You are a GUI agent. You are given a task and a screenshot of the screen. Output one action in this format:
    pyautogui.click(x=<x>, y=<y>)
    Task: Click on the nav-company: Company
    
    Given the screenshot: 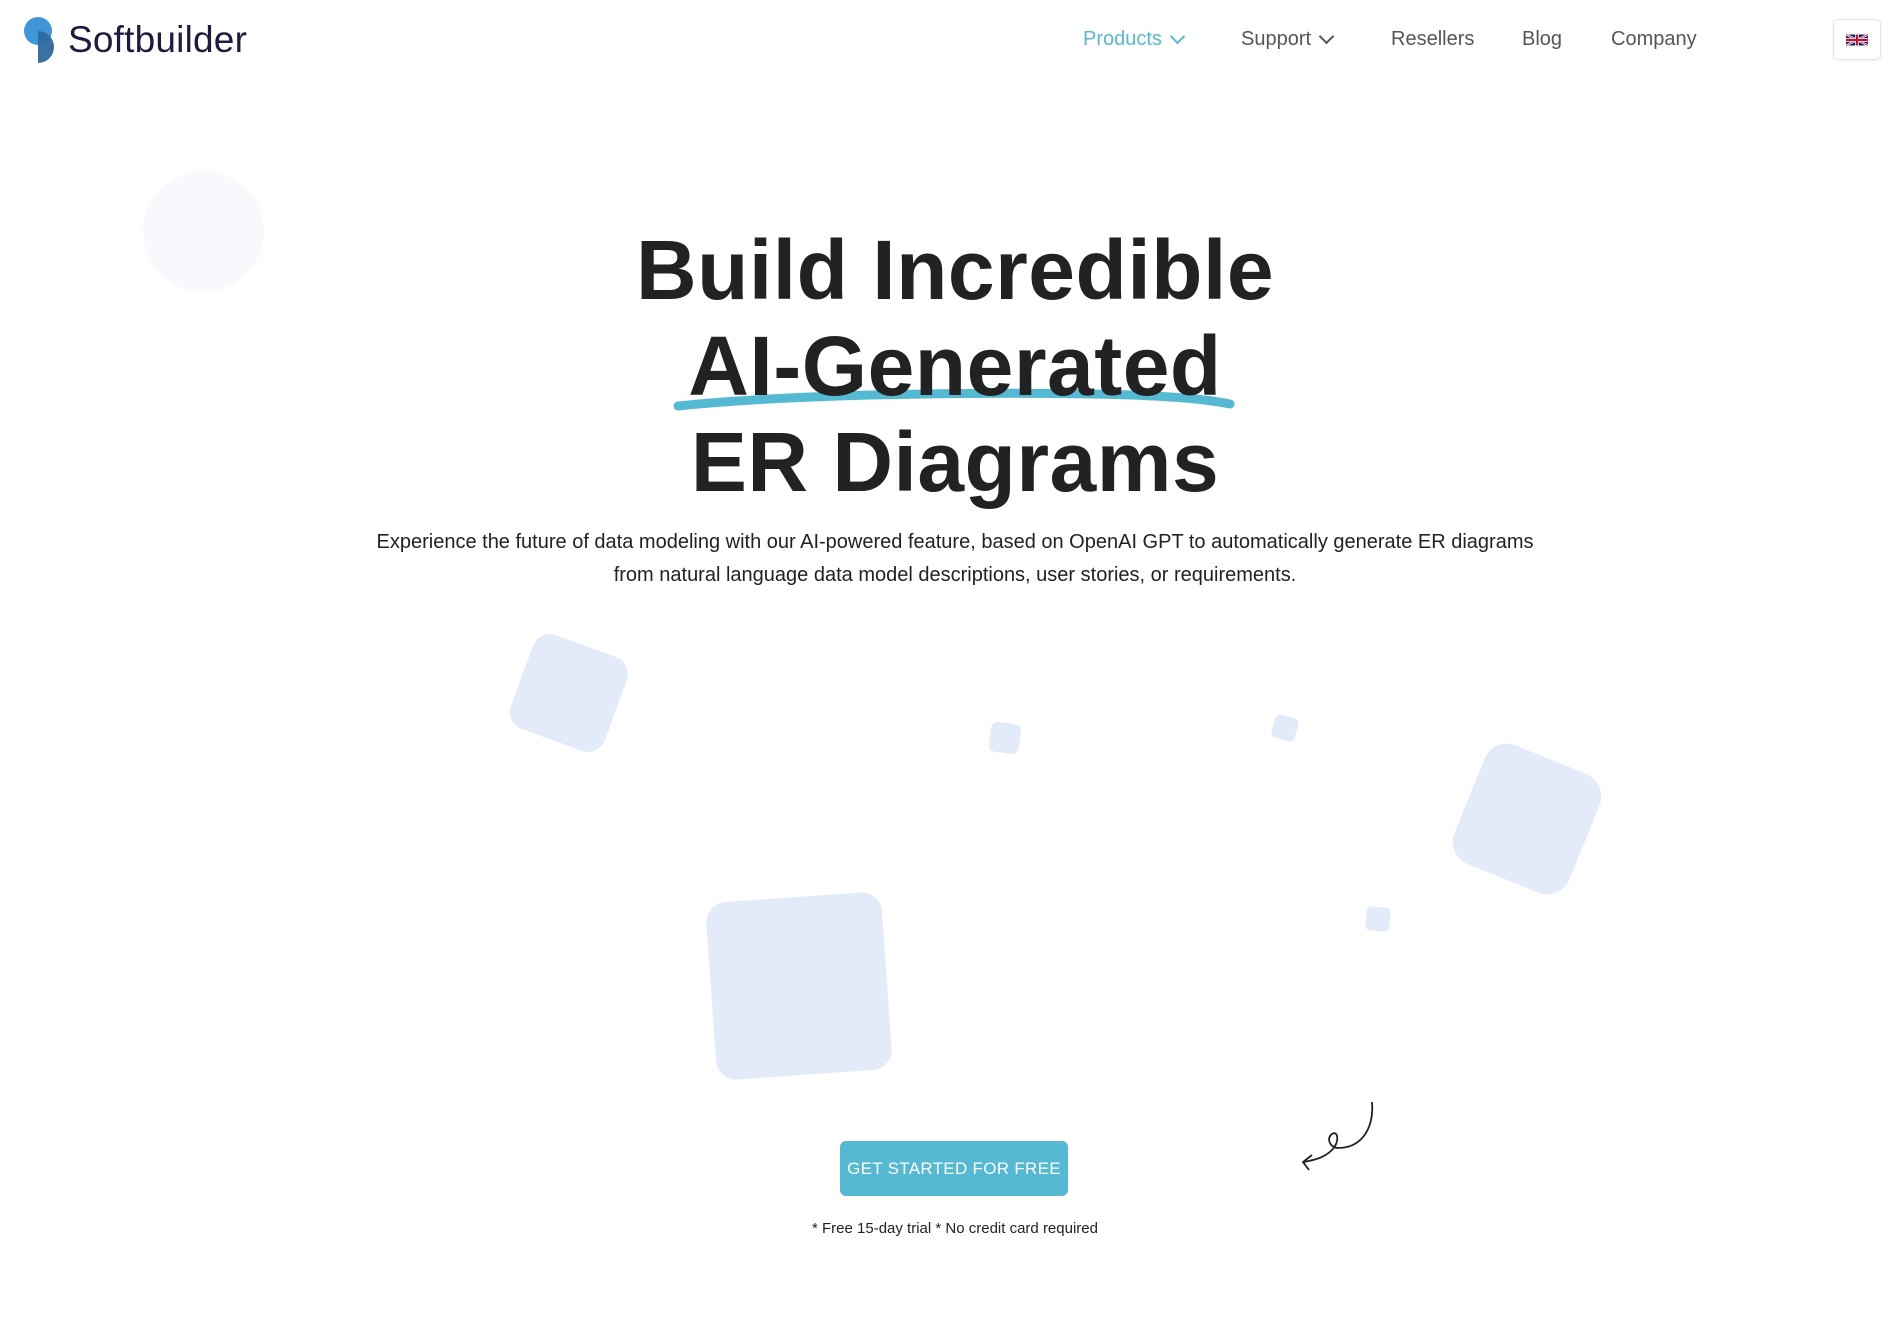 What is the action you would take?
    pyautogui.click(x=1654, y=39)
    